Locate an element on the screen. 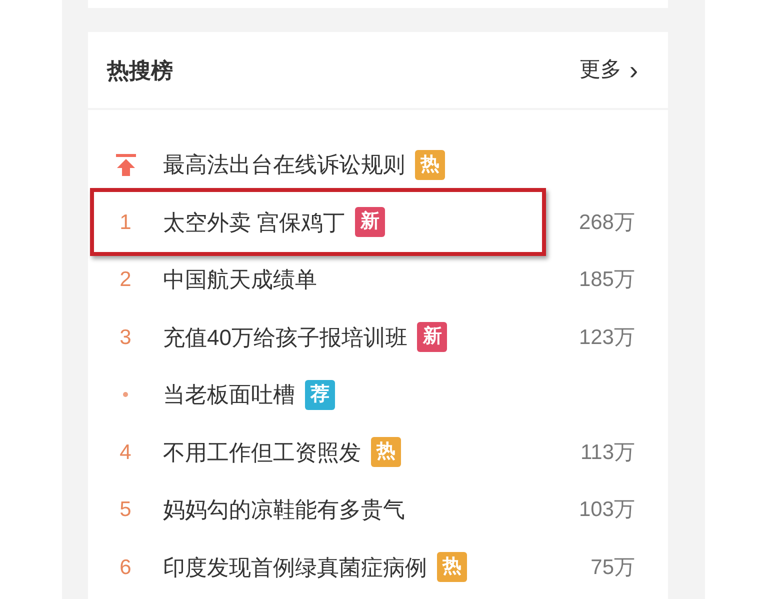 This screenshot has height=599, width=760. hot-search-item: 1 太空外卖 宫保鸡丁 新 268万 is located at coordinates (378, 222).